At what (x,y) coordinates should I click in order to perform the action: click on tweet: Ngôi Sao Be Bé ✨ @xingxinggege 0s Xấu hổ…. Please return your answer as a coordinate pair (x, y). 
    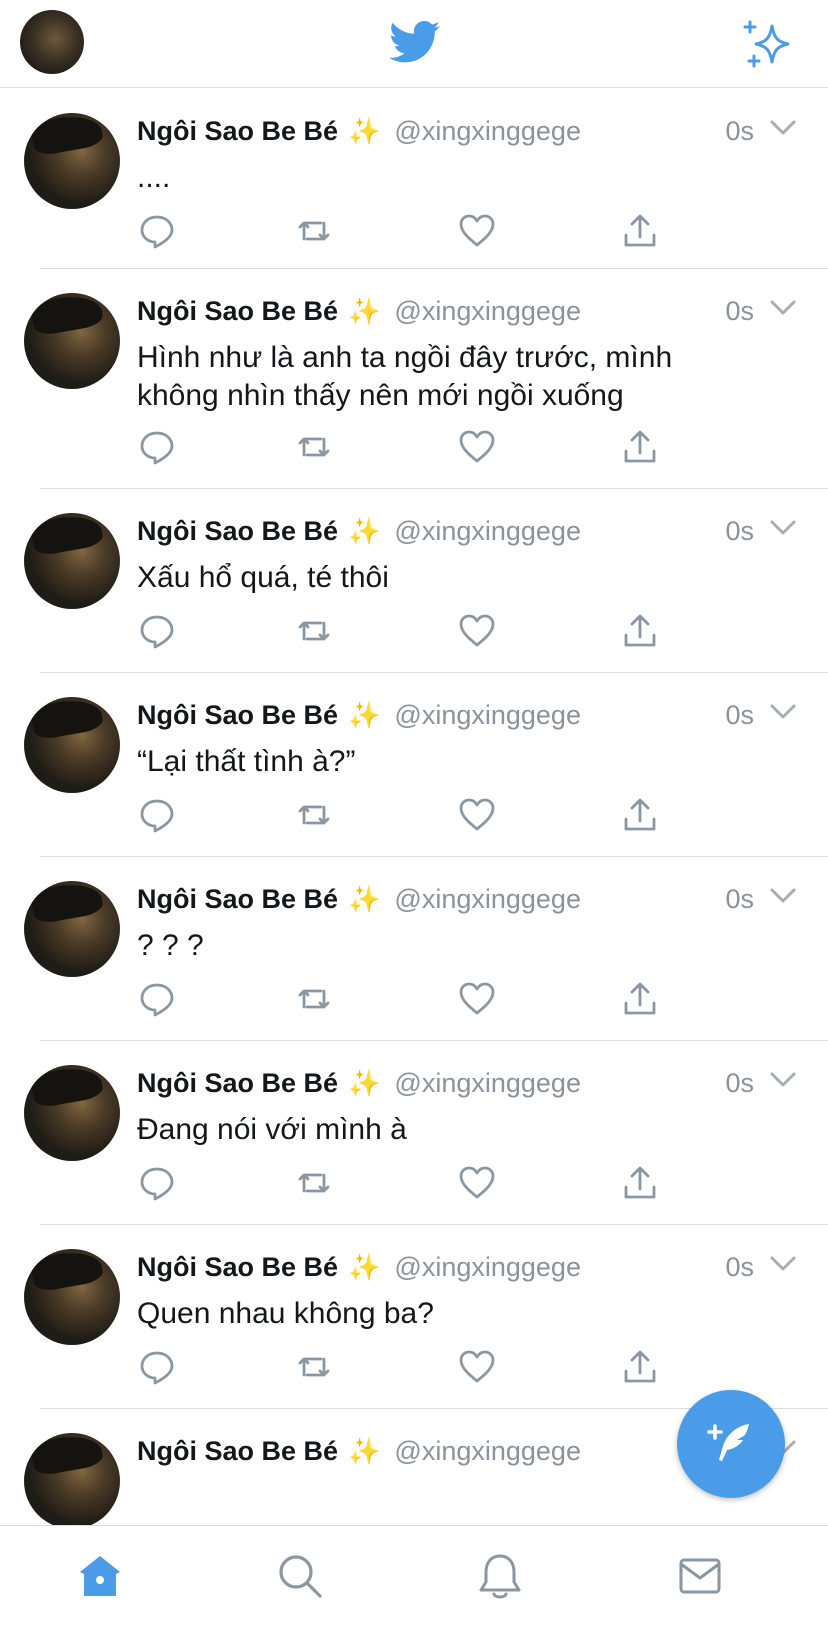
    Looking at the image, I should click on (414, 581).